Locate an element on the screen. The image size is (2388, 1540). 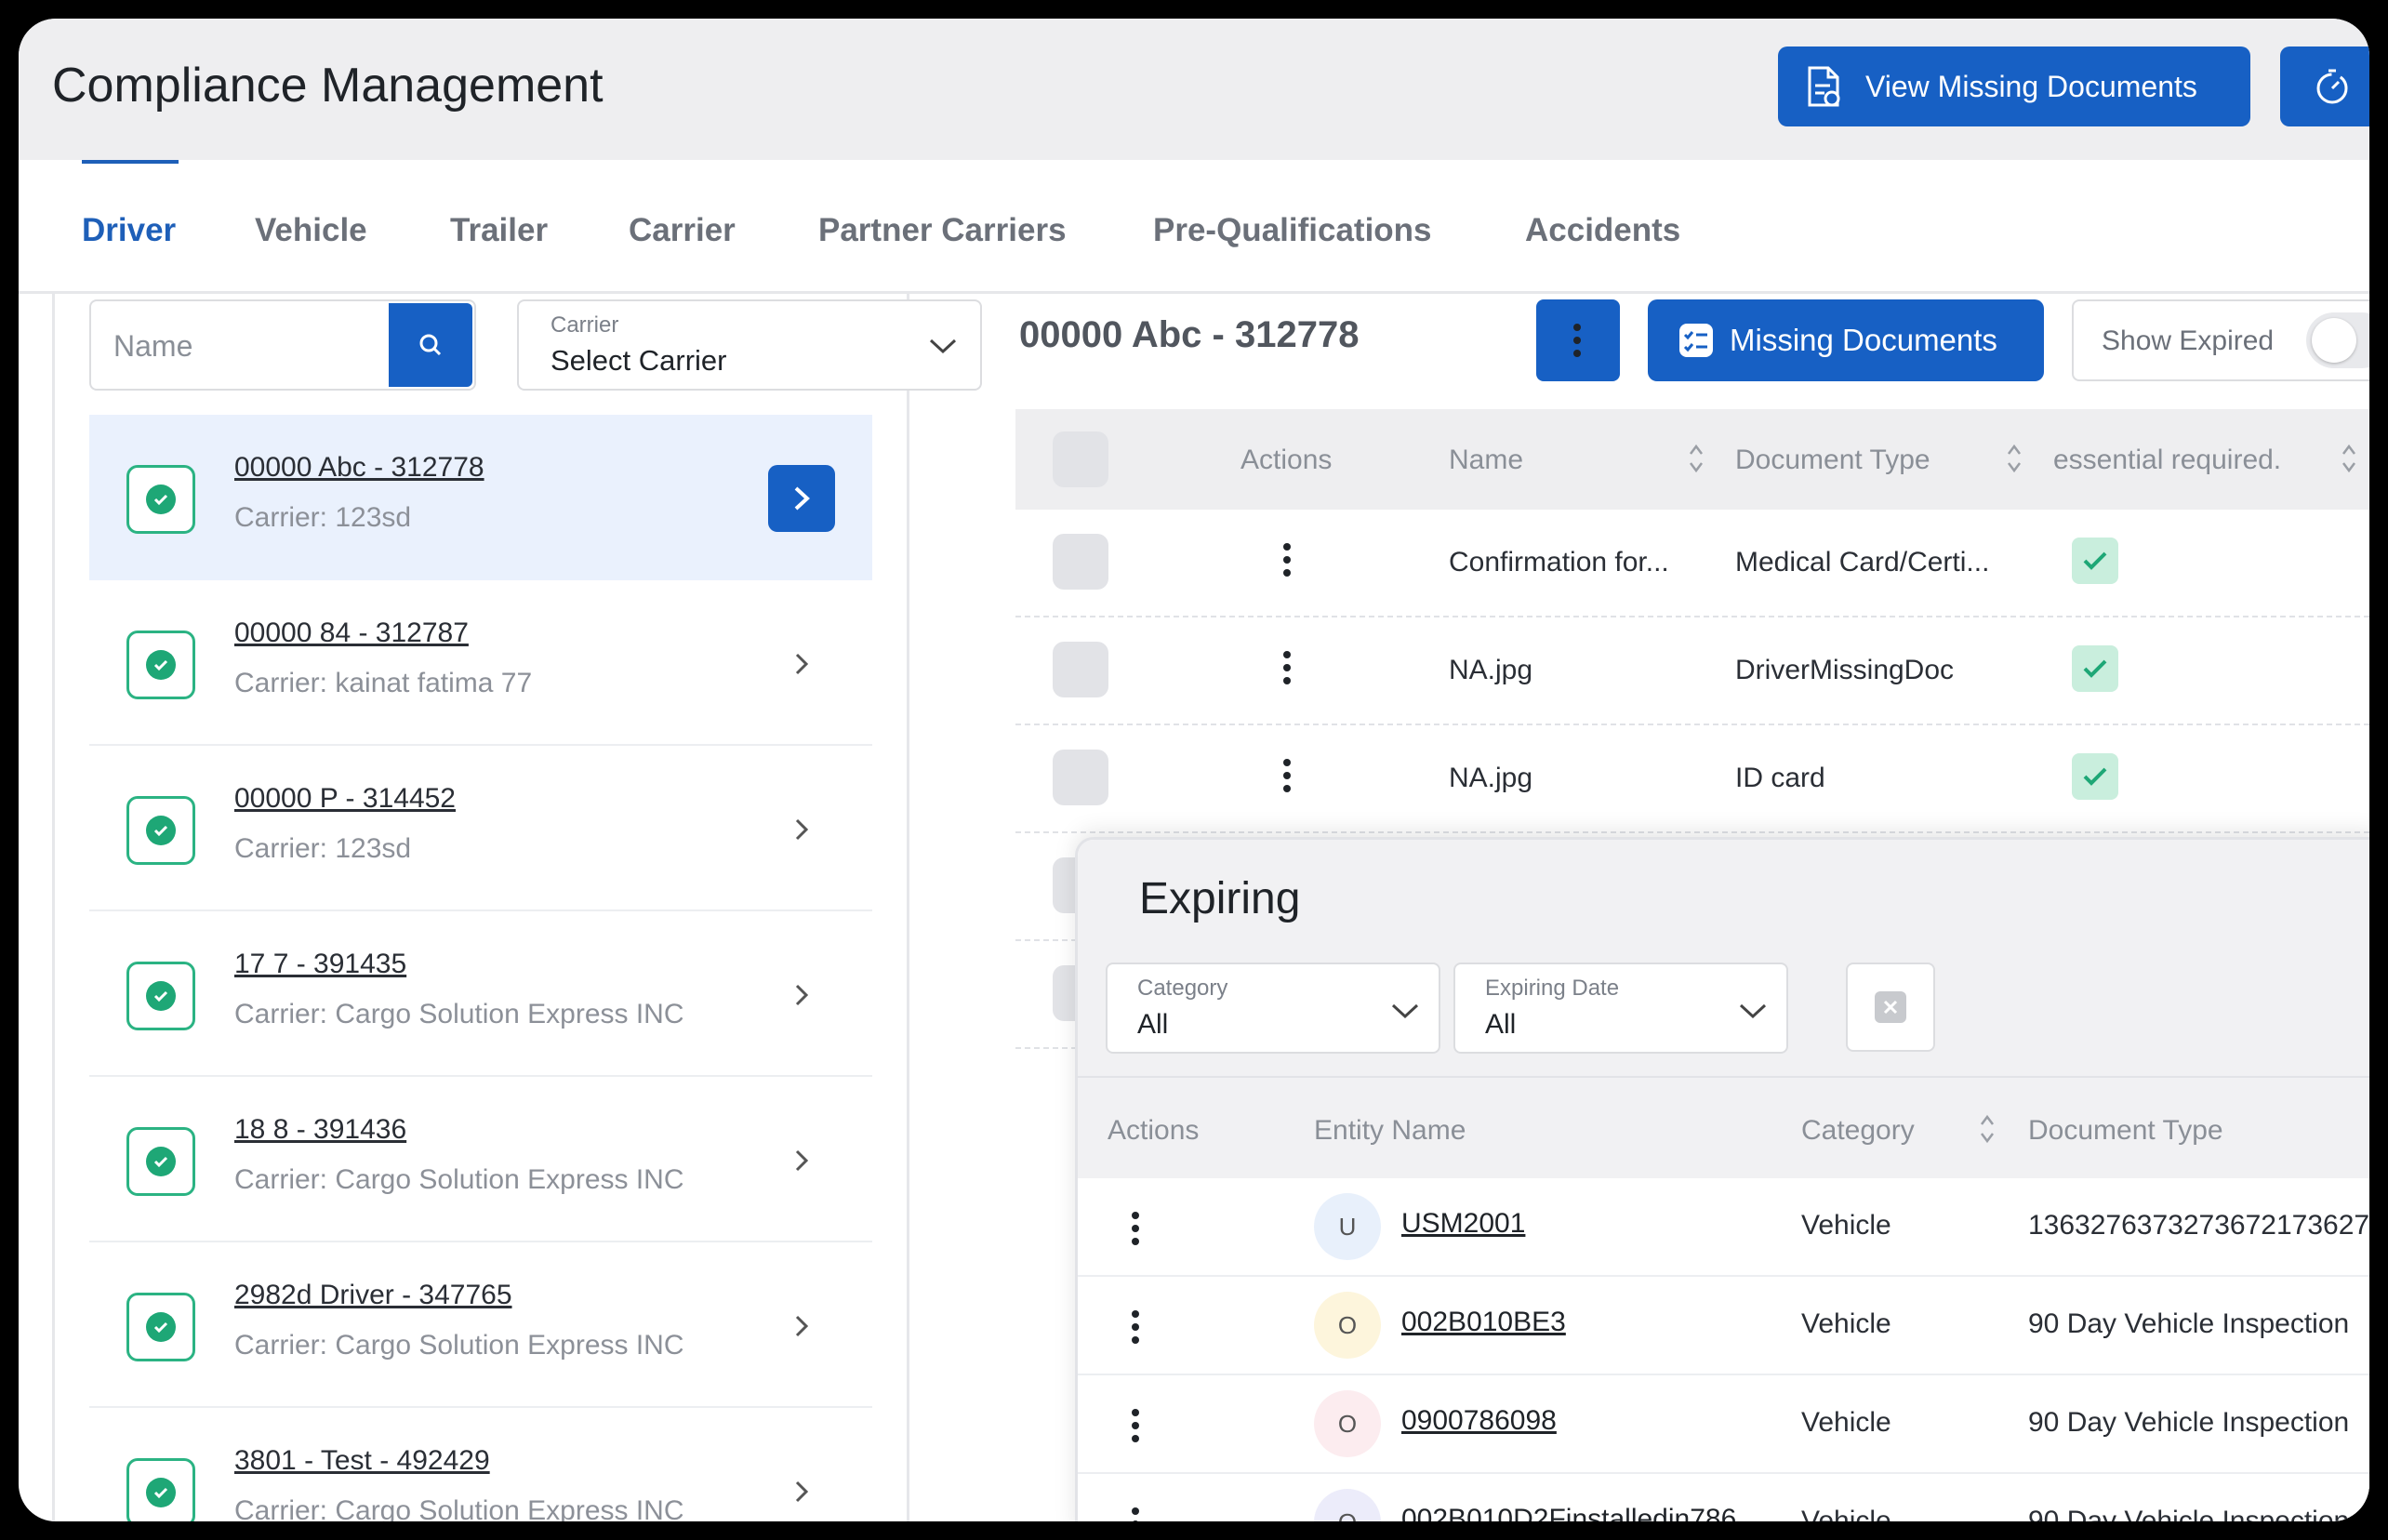
chevron-down-icon is located at coordinates (1405, 1011).